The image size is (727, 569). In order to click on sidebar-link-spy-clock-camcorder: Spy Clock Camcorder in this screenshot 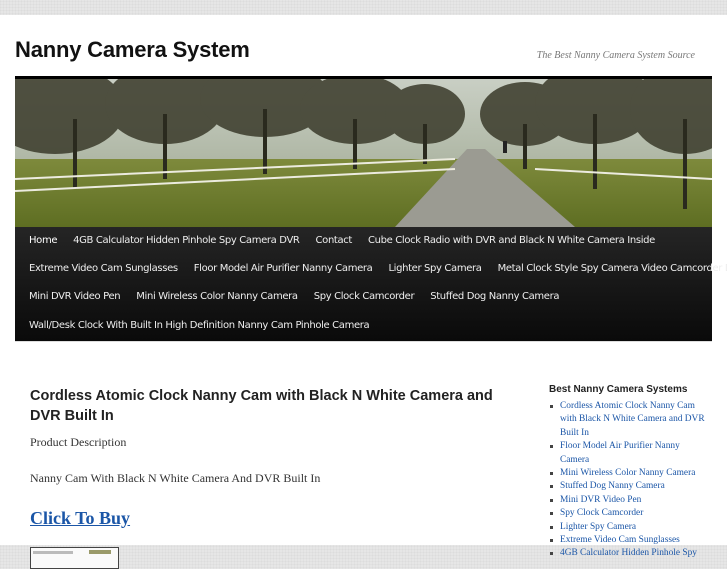, I will do `click(601, 513)`.